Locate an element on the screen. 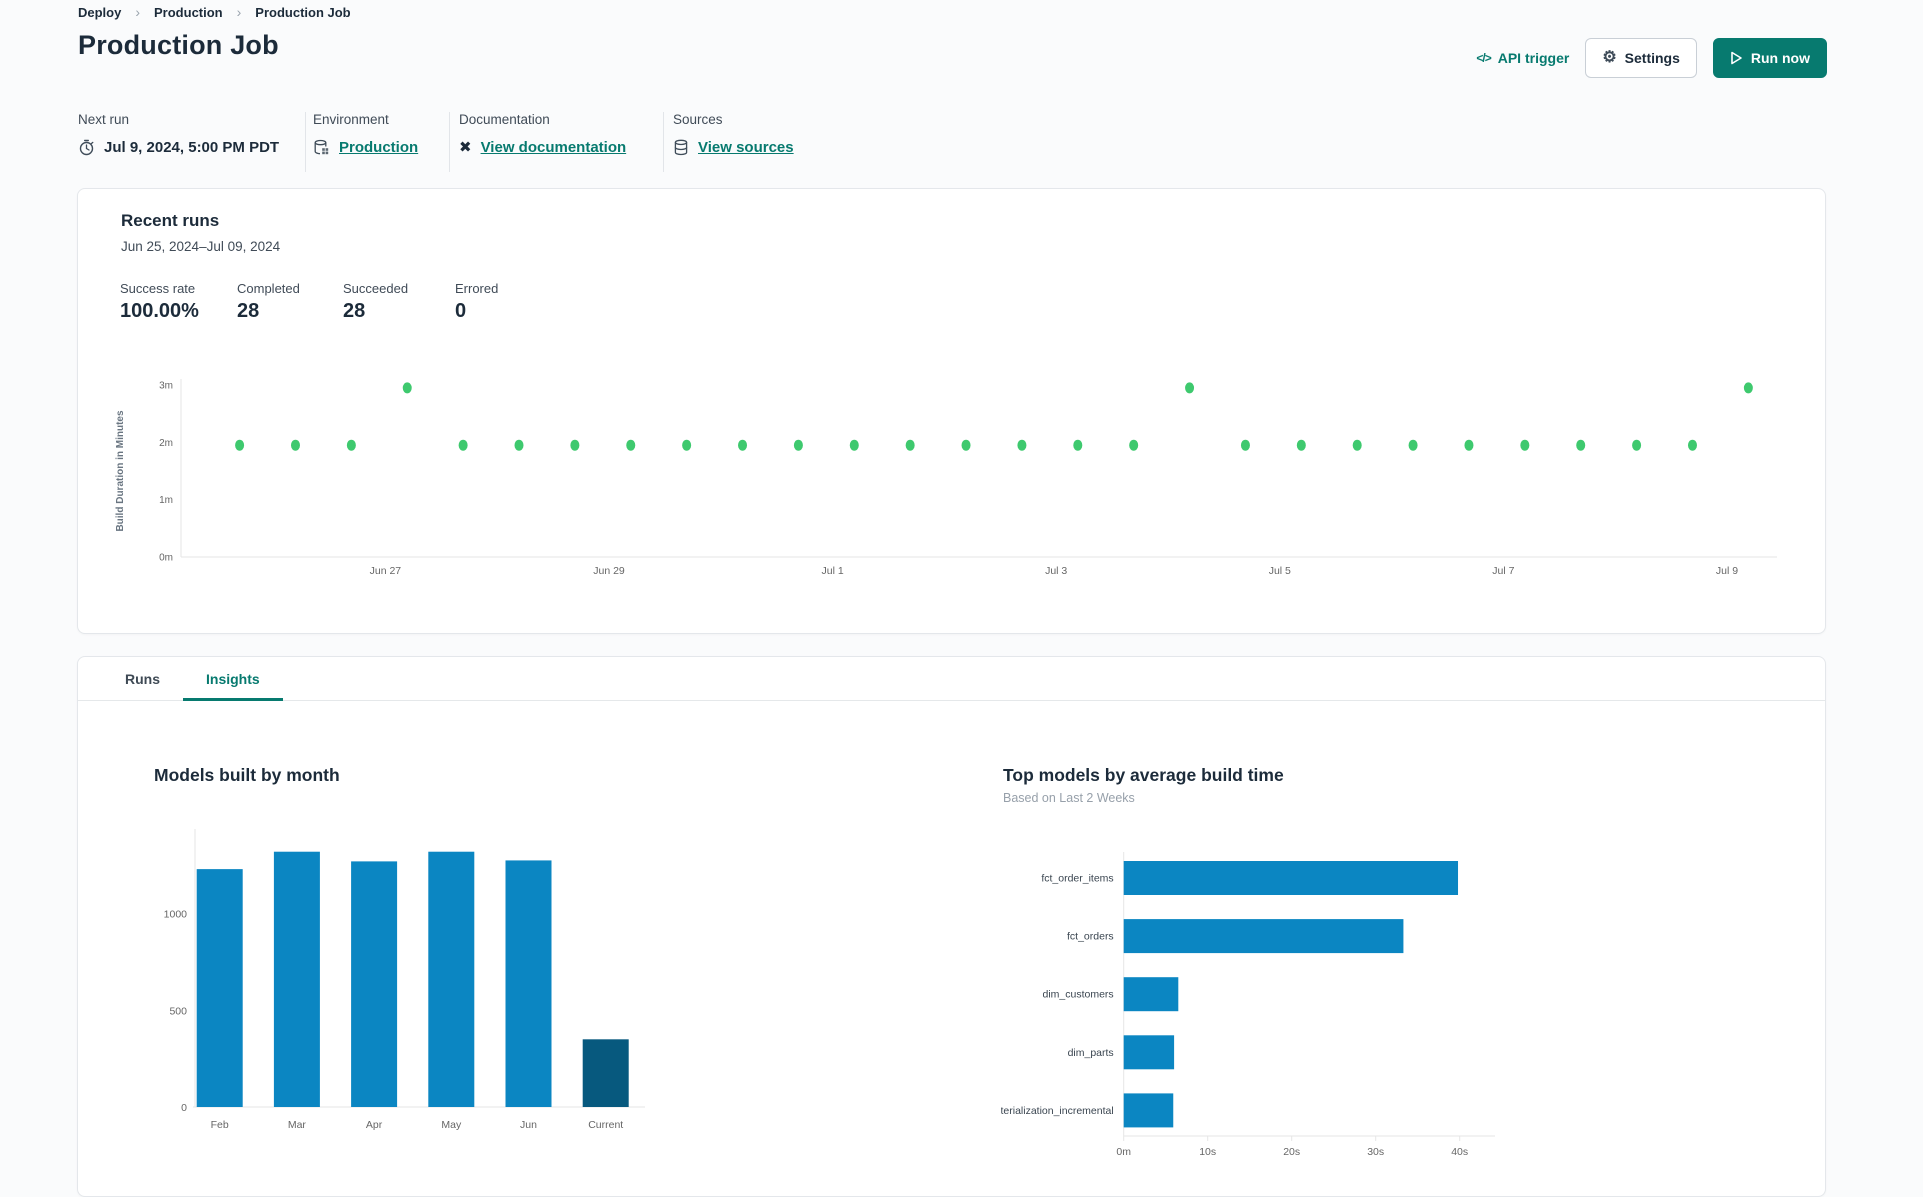 The height and width of the screenshot is (1197, 1923). api-trigger-label: API trigger is located at coordinates (1533, 58).